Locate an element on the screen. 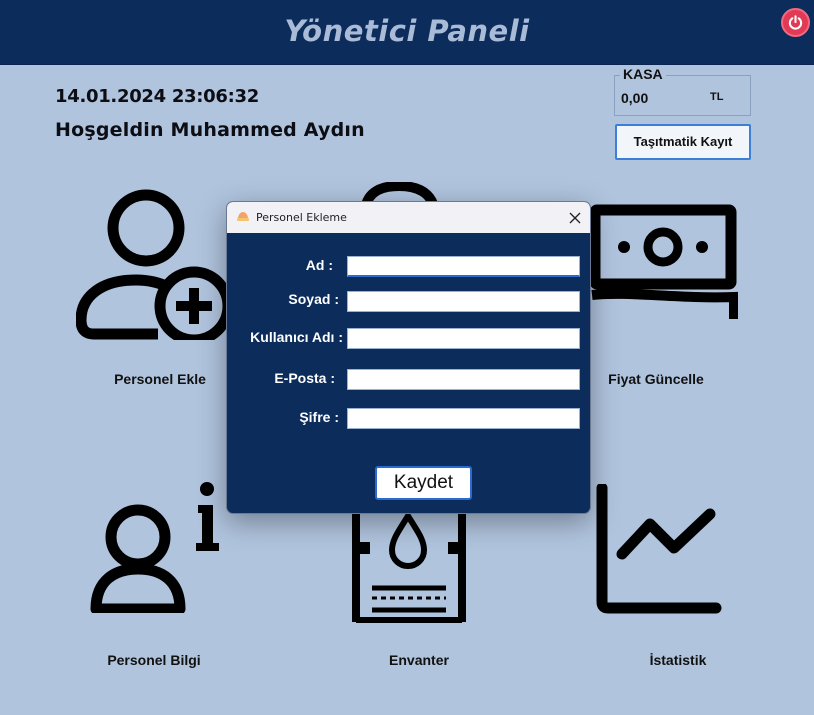 Image resolution: width=814 pixels, height=715 pixels. chart-icon is located at coordinates (659, 548).